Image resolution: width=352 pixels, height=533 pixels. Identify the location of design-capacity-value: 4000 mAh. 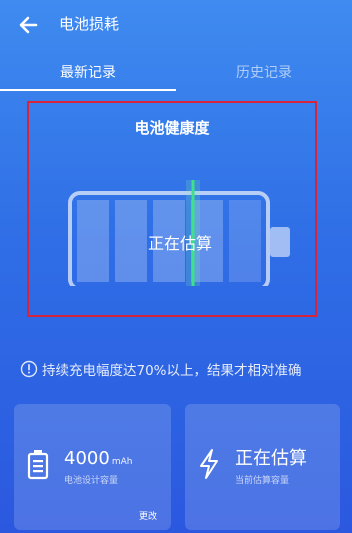
(98, 458).